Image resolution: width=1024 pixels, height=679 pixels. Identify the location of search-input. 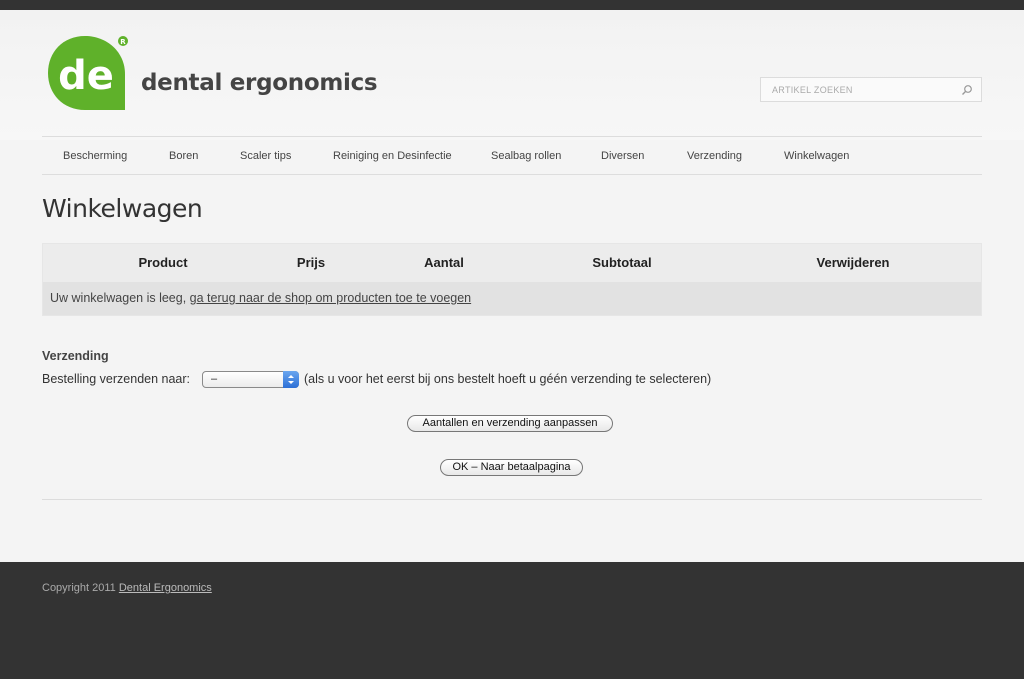
(856, 89).